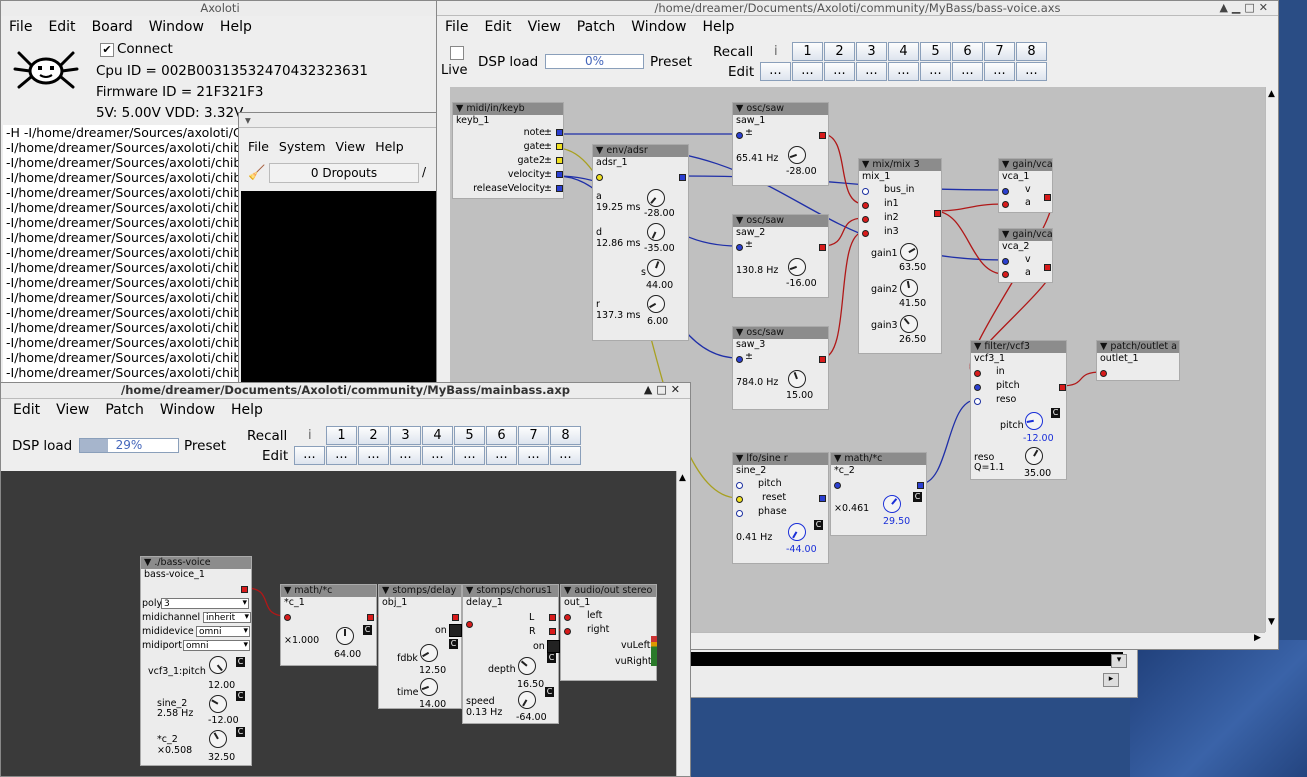 The width and height of the screenshot is (1307, 777). What do you see at coordinates (20, 27) in the screenshot?
I see `menu-file: File` at bounding box center [20, 27].